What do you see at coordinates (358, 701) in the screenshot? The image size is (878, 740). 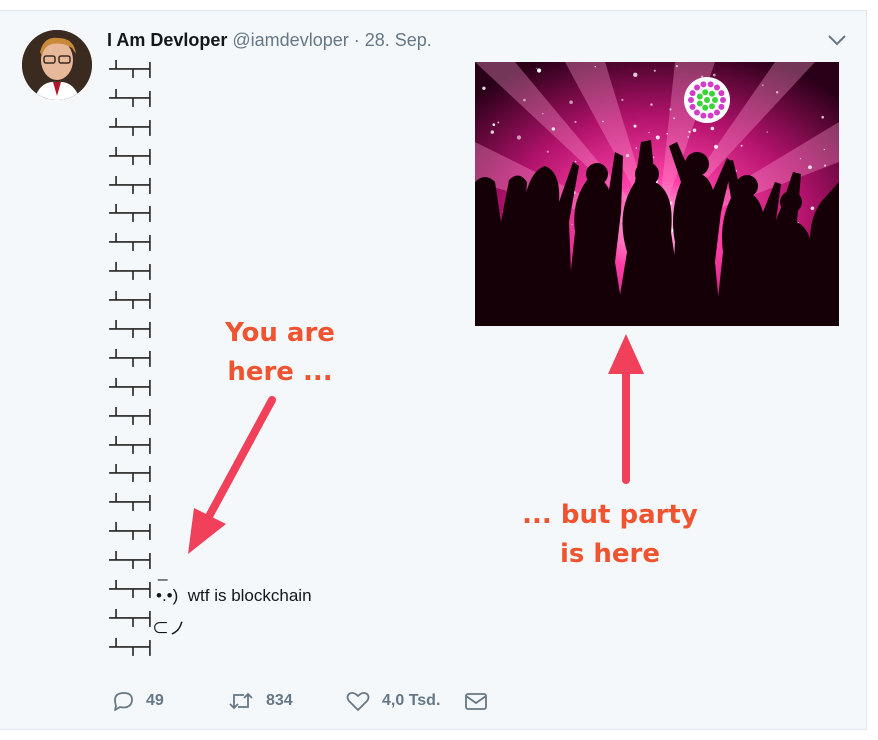 I see `like-icon` at bounding box center [358, 701].